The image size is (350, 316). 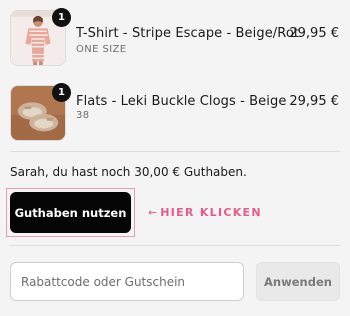 What do you see at coordinates (153, 212) in the screenshot?
I see `arrow-left-icon: ←` at bounding box center [153, 212].